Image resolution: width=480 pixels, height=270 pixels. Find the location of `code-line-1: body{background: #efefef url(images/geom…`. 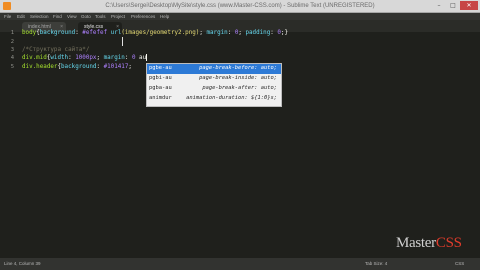

code-line-1: body{background: #efefef url(images/geom… is located at coordinates (155, 33).